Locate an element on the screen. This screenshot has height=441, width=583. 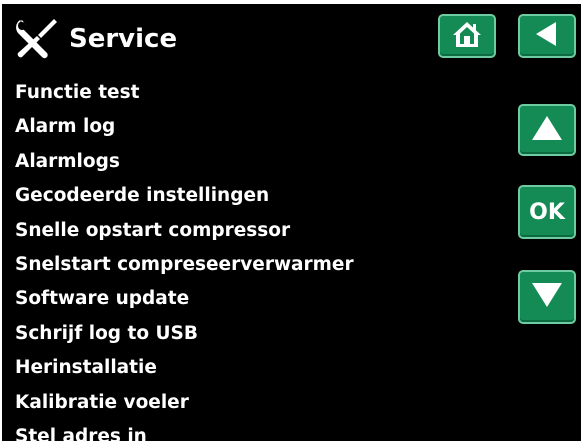
menu-item: Alarm log is located at coordinates (184, 127).